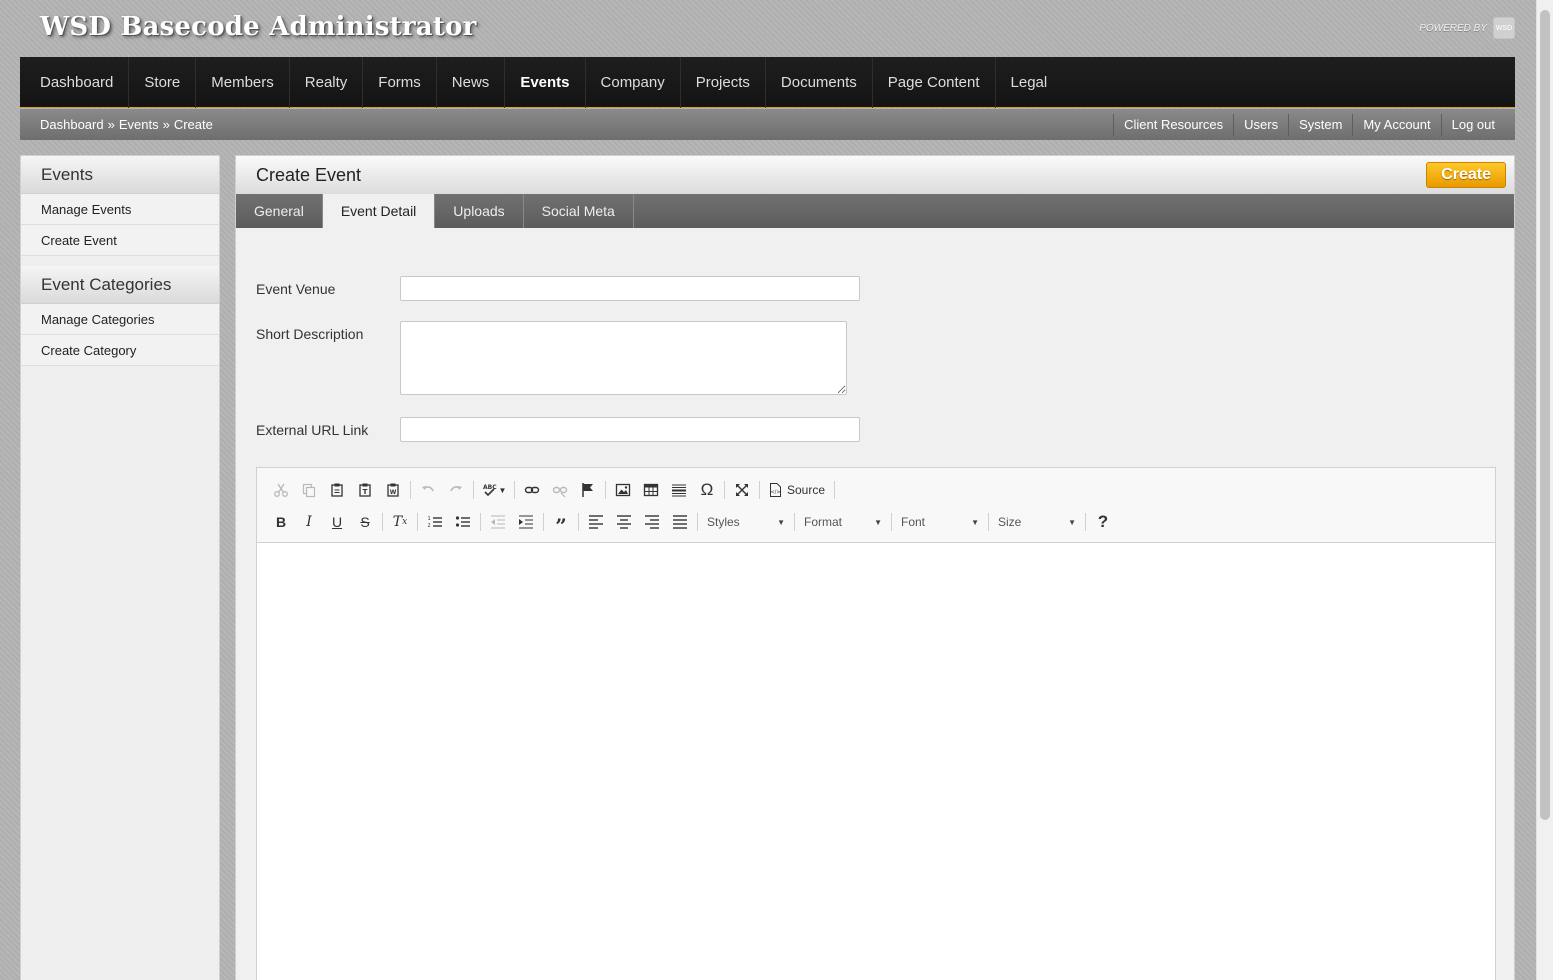  I want to click on tab-bar: General Event Detail Uploads Social Meta, so click(875, 211).